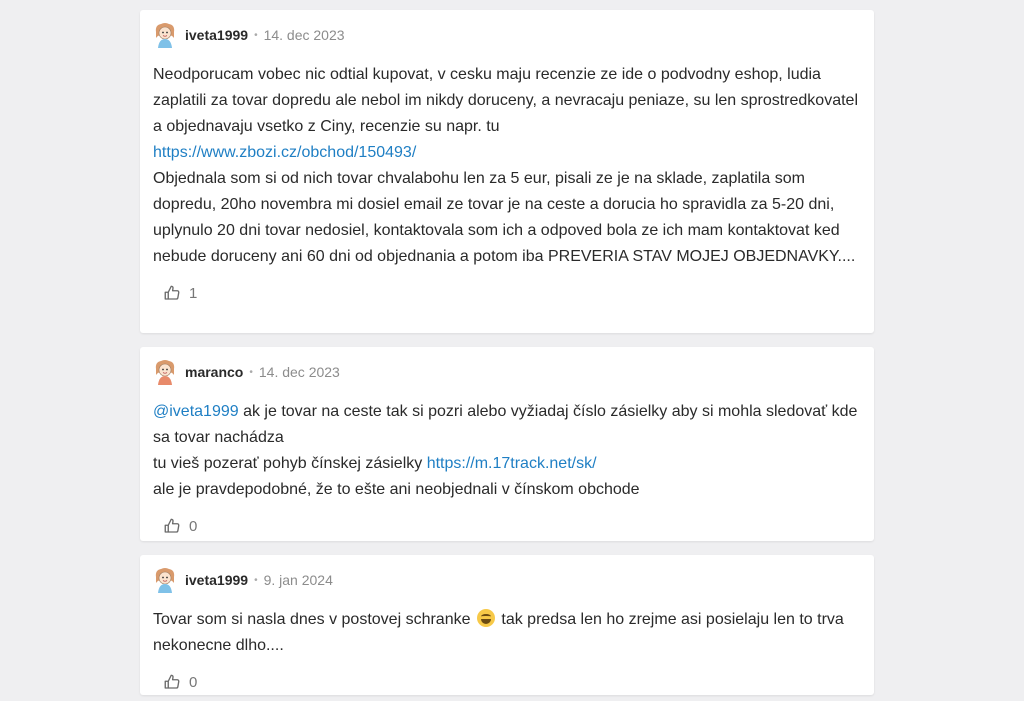 This screenshot has width=1024, height=701. Describe the element at coordinates (193, 293) in the screenshot. I see `like-count: 1` at that location.